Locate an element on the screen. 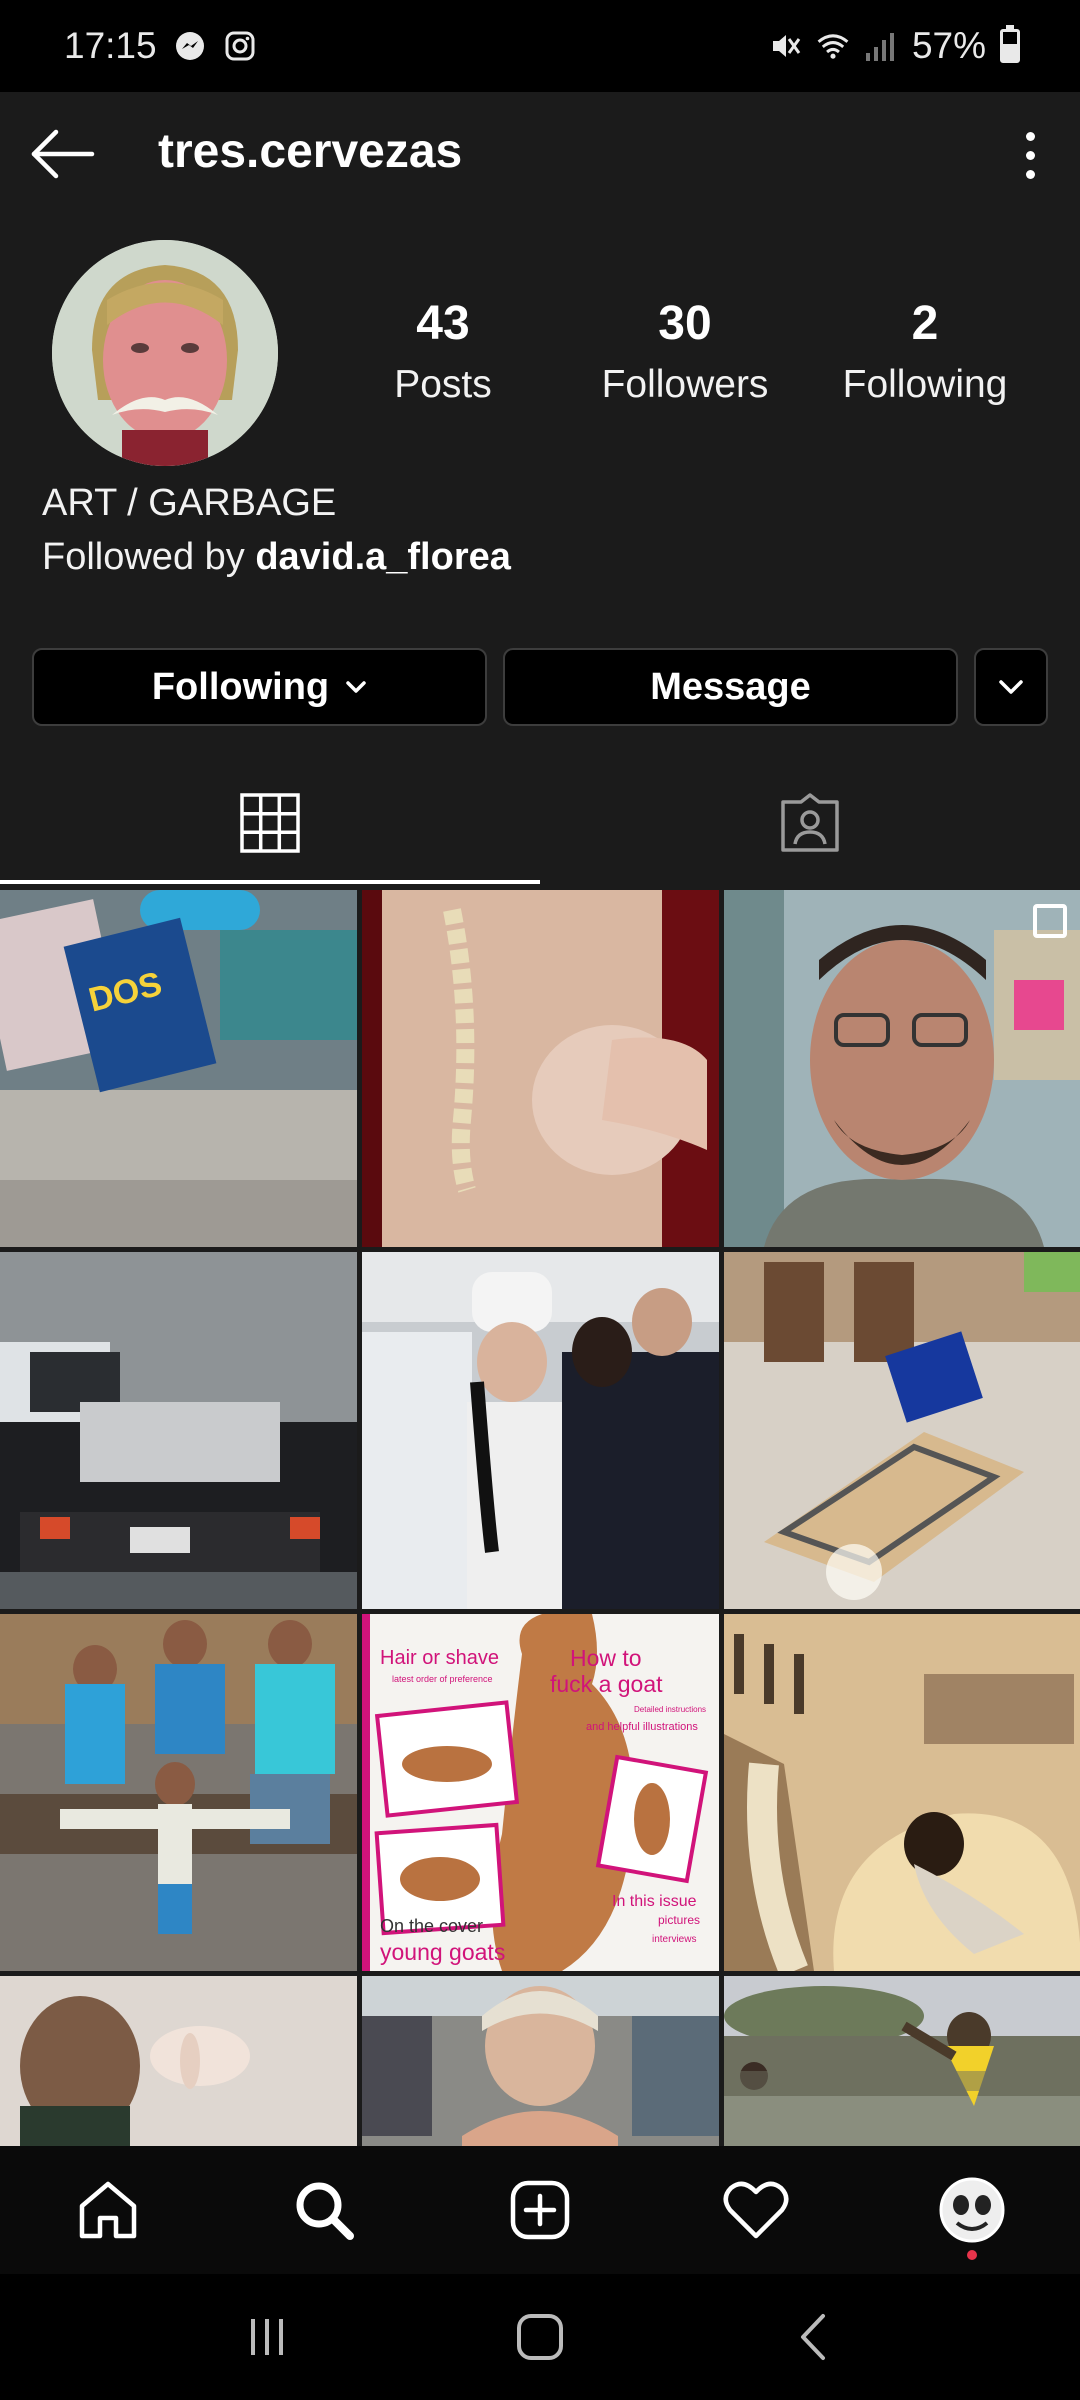 The height and width of the screenshot is (2400, 1080). back-chevron-icon is located at coordinates (813, 2337).